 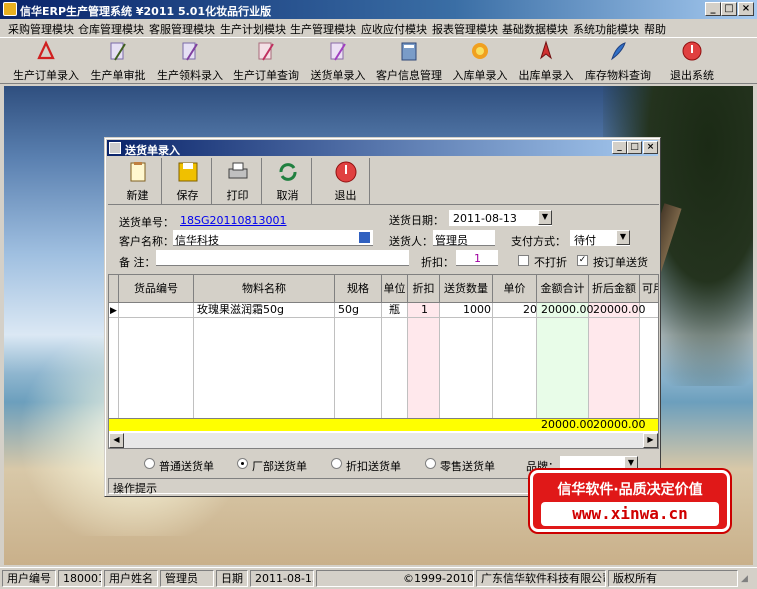 I want to click on toolbar-exit-system: 退出系统, so click(x=692, y=61).